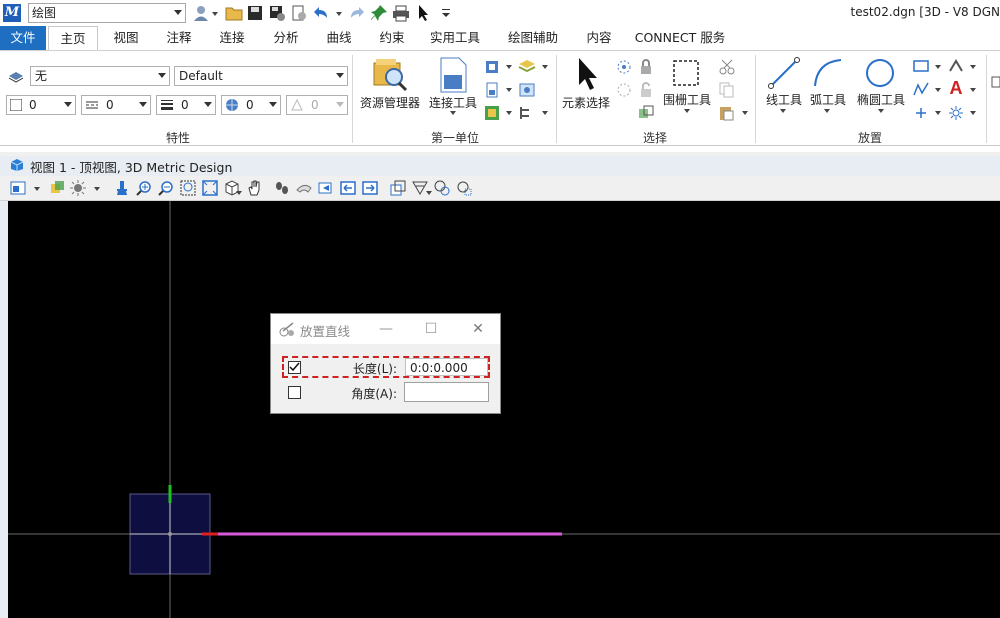 The width and height of the screenshot is (1000, 618). I want to click on pointer-icon, so click(424, 13).